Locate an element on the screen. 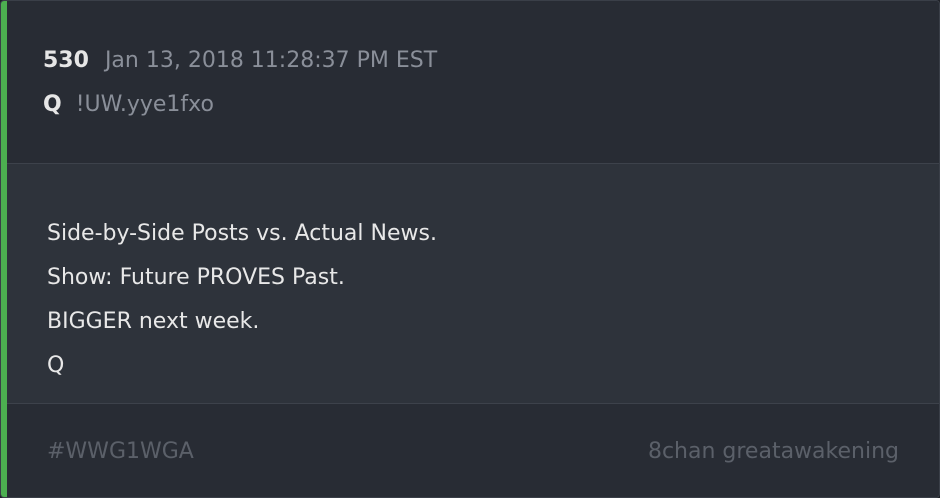  author-row: Q !UW.yye1fxo is located at coordinates (128, 104).